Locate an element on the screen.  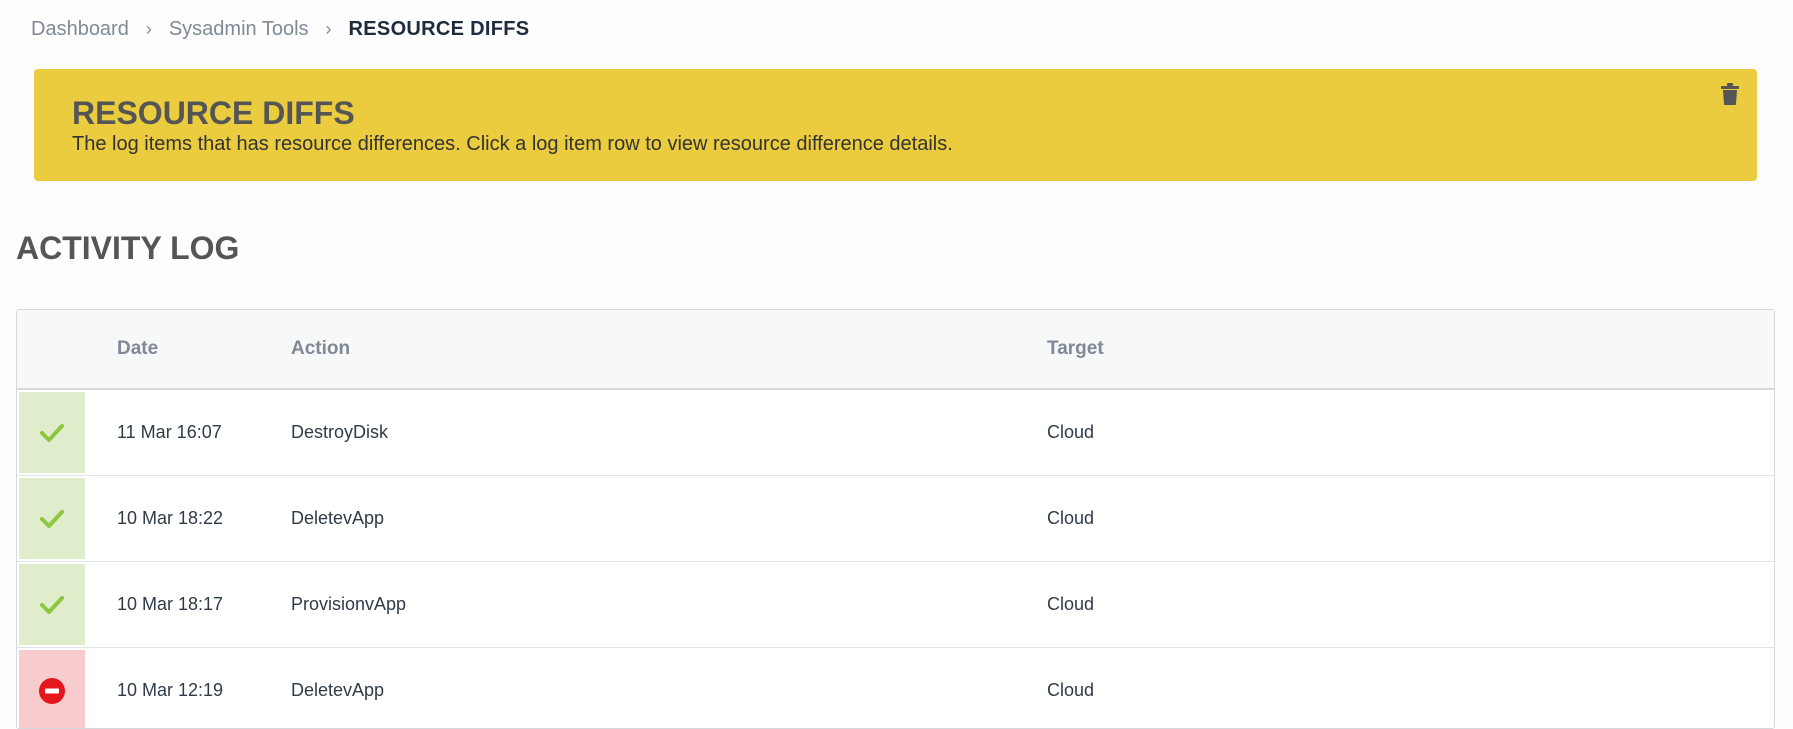
page-title: RESOURCE DIFFS is located at coordinates (895, 113).